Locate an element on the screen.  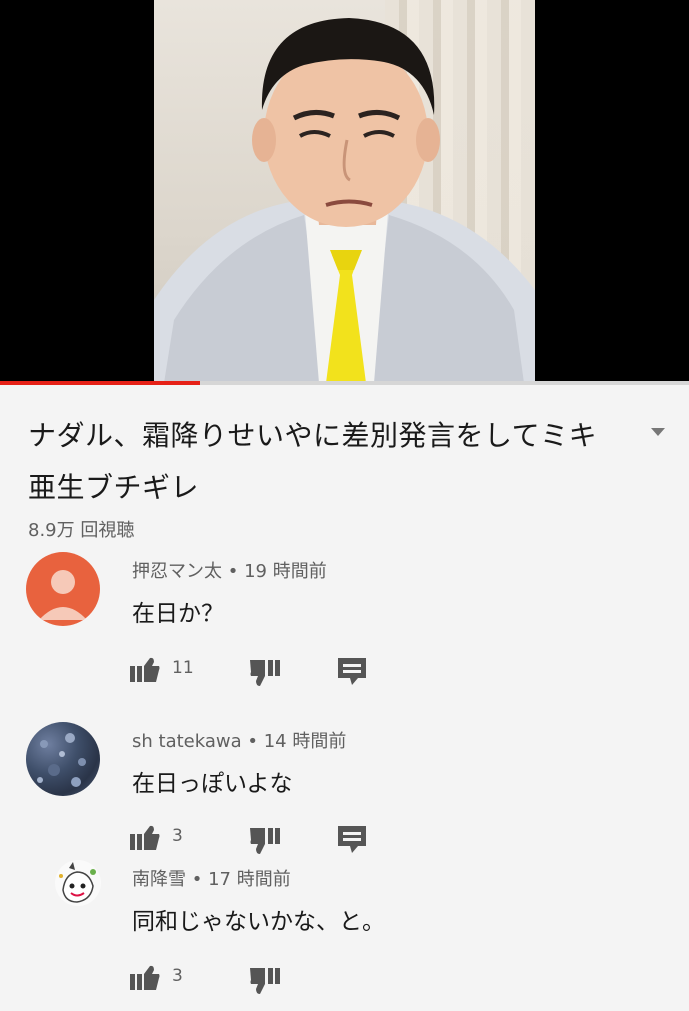
comment-meta: sh tatekawa • 14 時間前 is located at coordinates (239, 740).